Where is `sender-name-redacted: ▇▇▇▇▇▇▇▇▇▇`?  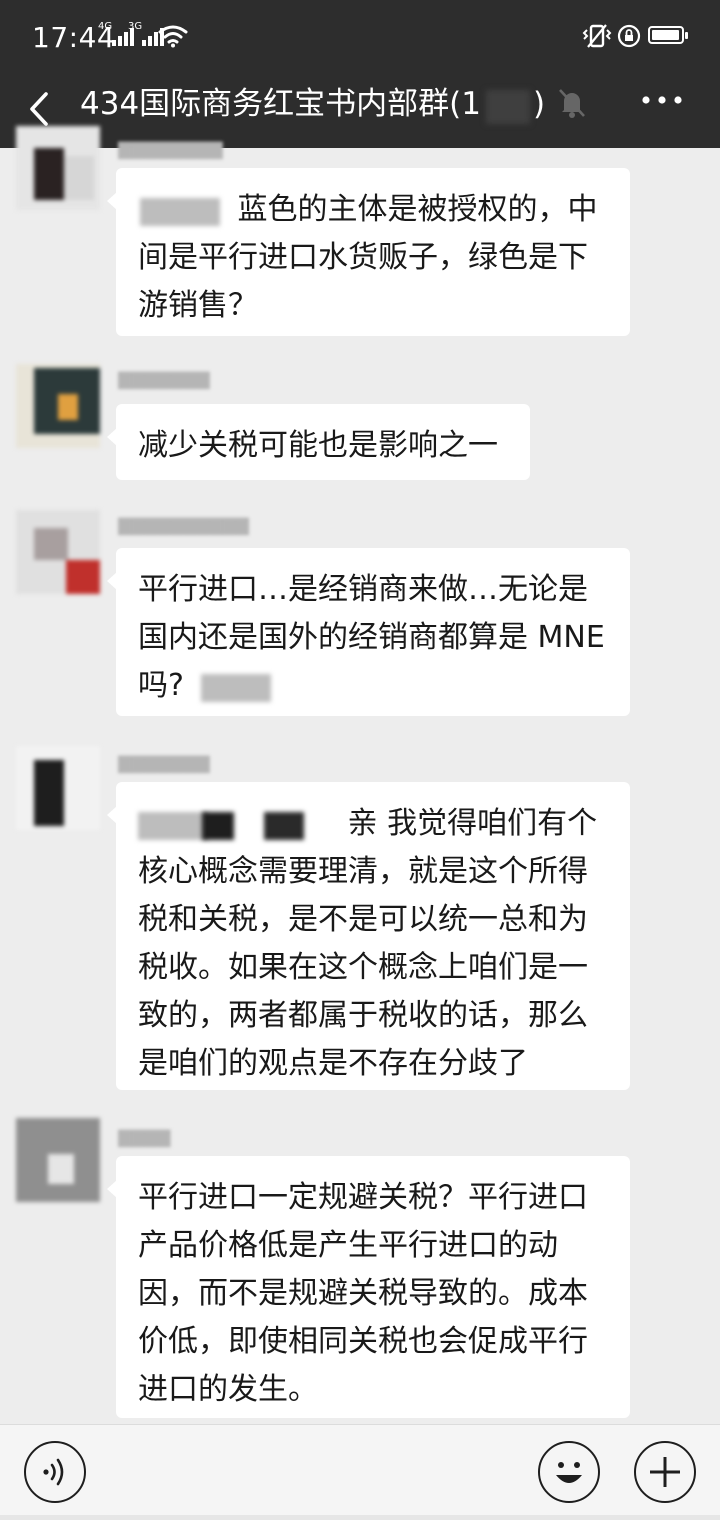
sender-name-redacted: ▇▇▇▇▇▇▇▇▇▇ is located at coordinates (183, 526).